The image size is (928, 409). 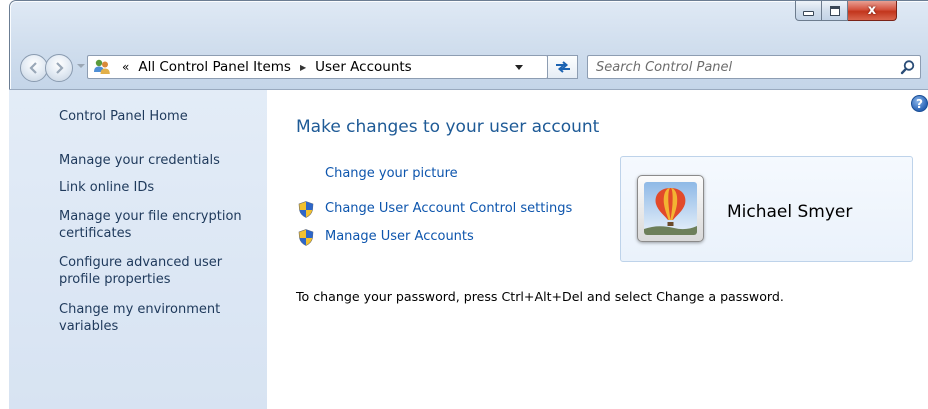 What do you see at coordinates (159, 116) in the screenshot?
I see `sidebar-item-control-panel-home: Control Panel Home` at bounding box center [159, 116].